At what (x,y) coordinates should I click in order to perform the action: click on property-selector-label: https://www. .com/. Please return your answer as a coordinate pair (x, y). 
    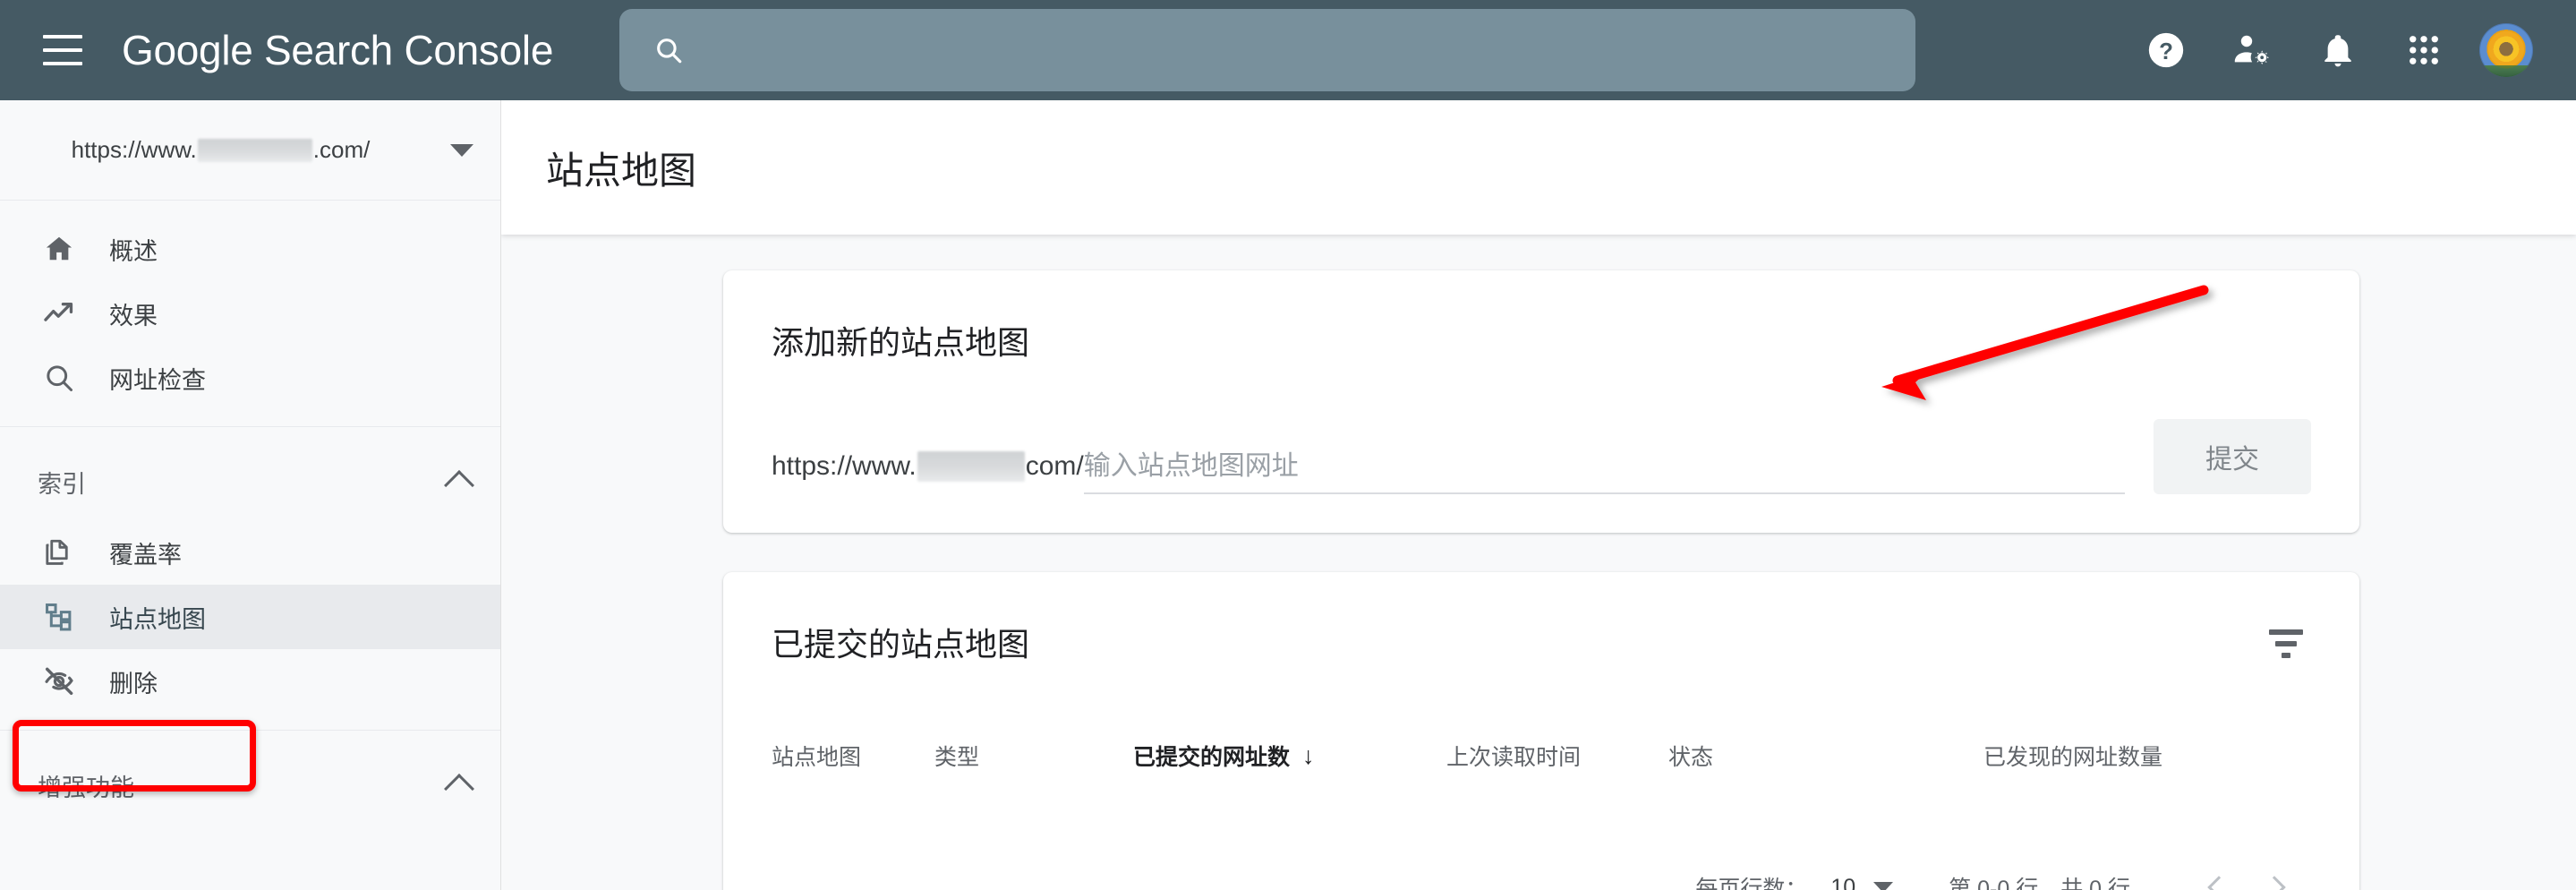
    Looking at the image, I should click on (220, 150).